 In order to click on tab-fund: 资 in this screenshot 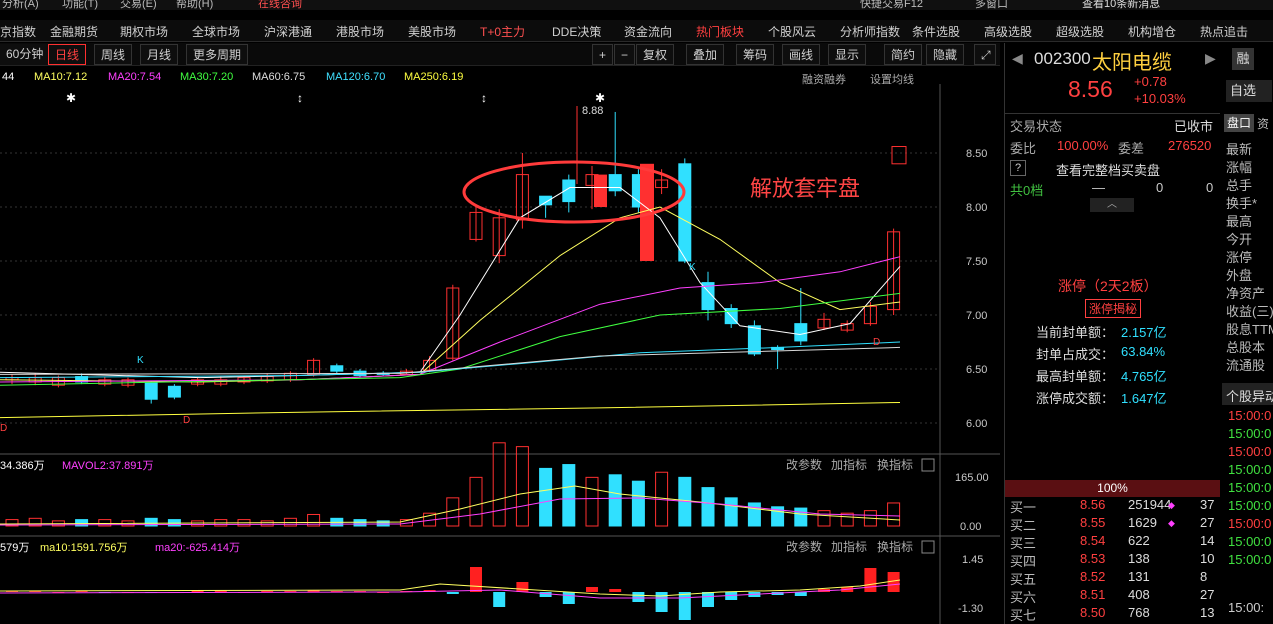, I will do `click(1263, 123)`.